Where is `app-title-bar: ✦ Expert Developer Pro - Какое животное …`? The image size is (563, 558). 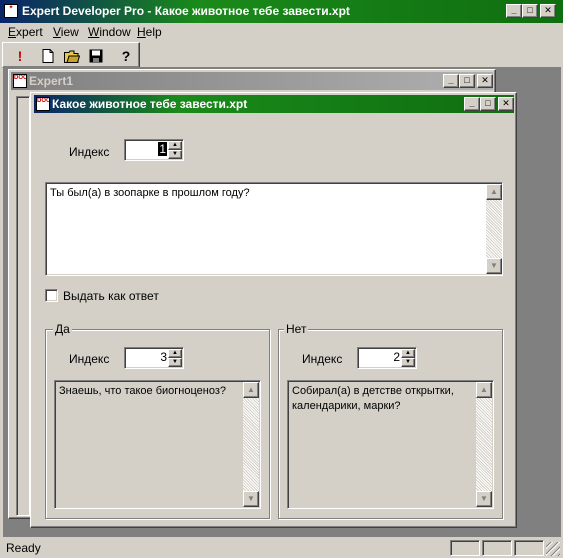
app-title-bar: ✦ Expert Developer Pro - Какое животное … is located at coordinates (281, 11).